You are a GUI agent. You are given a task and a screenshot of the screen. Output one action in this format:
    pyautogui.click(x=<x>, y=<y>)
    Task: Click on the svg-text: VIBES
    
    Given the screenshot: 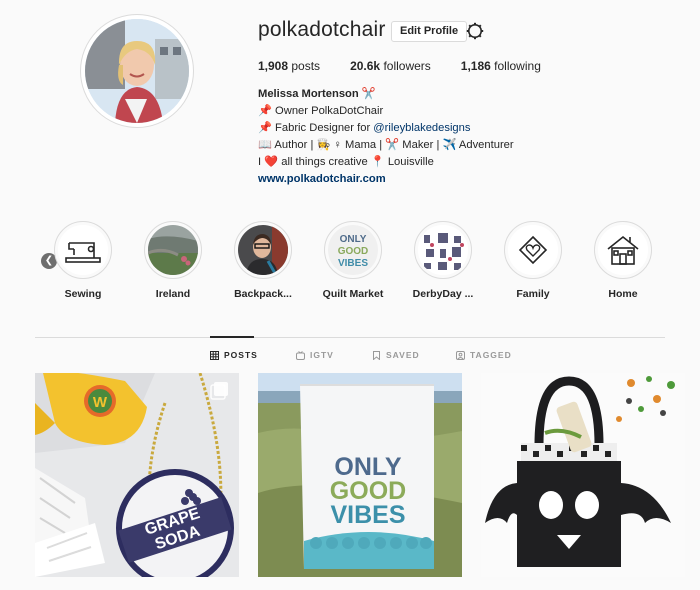 What is the action you would take?
    pyautogui.click(x=353, y=263)
    